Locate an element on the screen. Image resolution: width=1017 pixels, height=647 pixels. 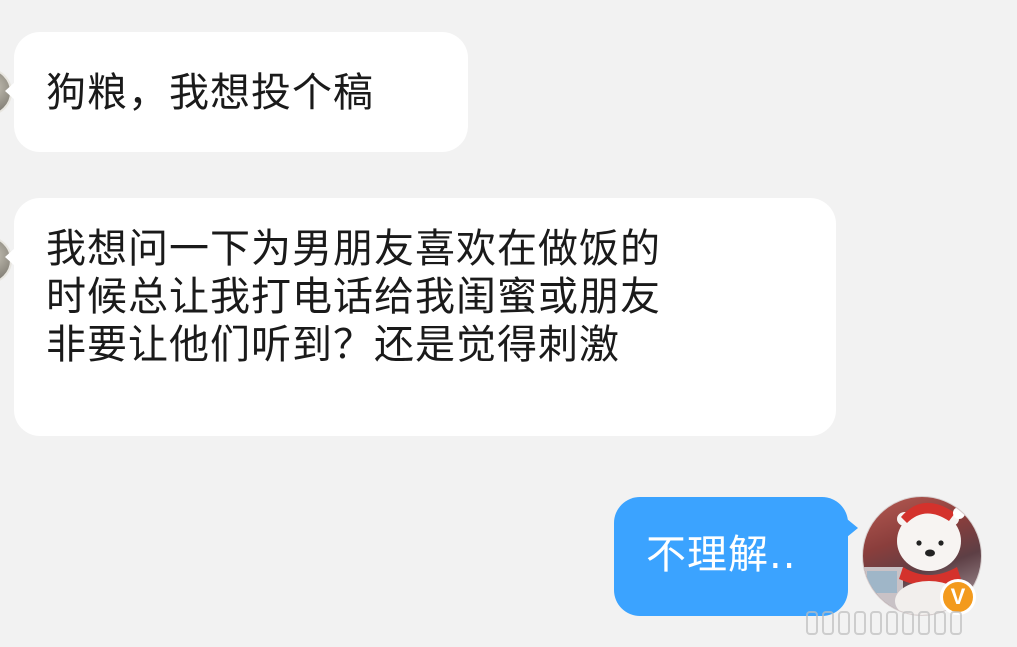
incoming-message-bubble: 狗粮，我想投个稿 is located at coordinates (236, 92).